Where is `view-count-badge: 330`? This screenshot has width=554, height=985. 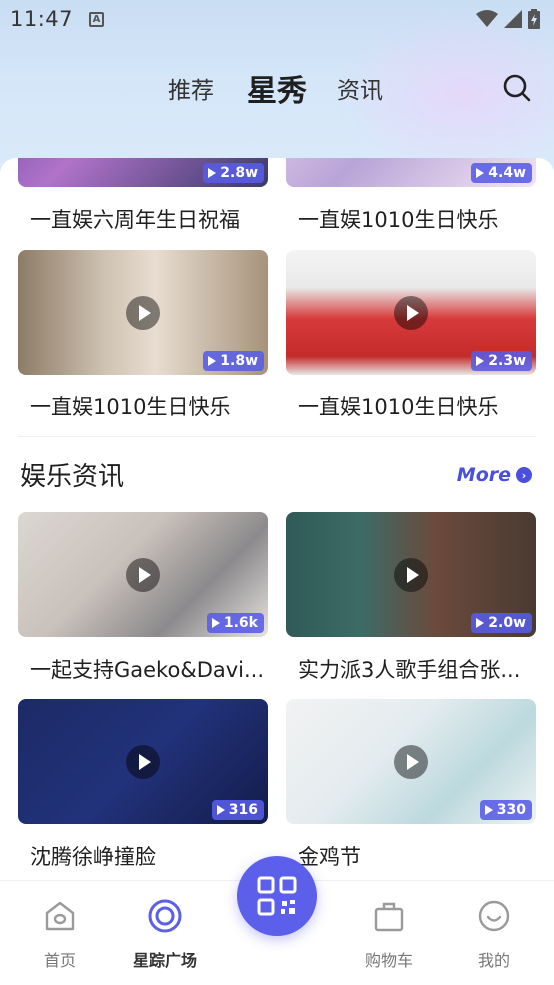 view-count-badge: 330 is located at coordinates (505, 810).